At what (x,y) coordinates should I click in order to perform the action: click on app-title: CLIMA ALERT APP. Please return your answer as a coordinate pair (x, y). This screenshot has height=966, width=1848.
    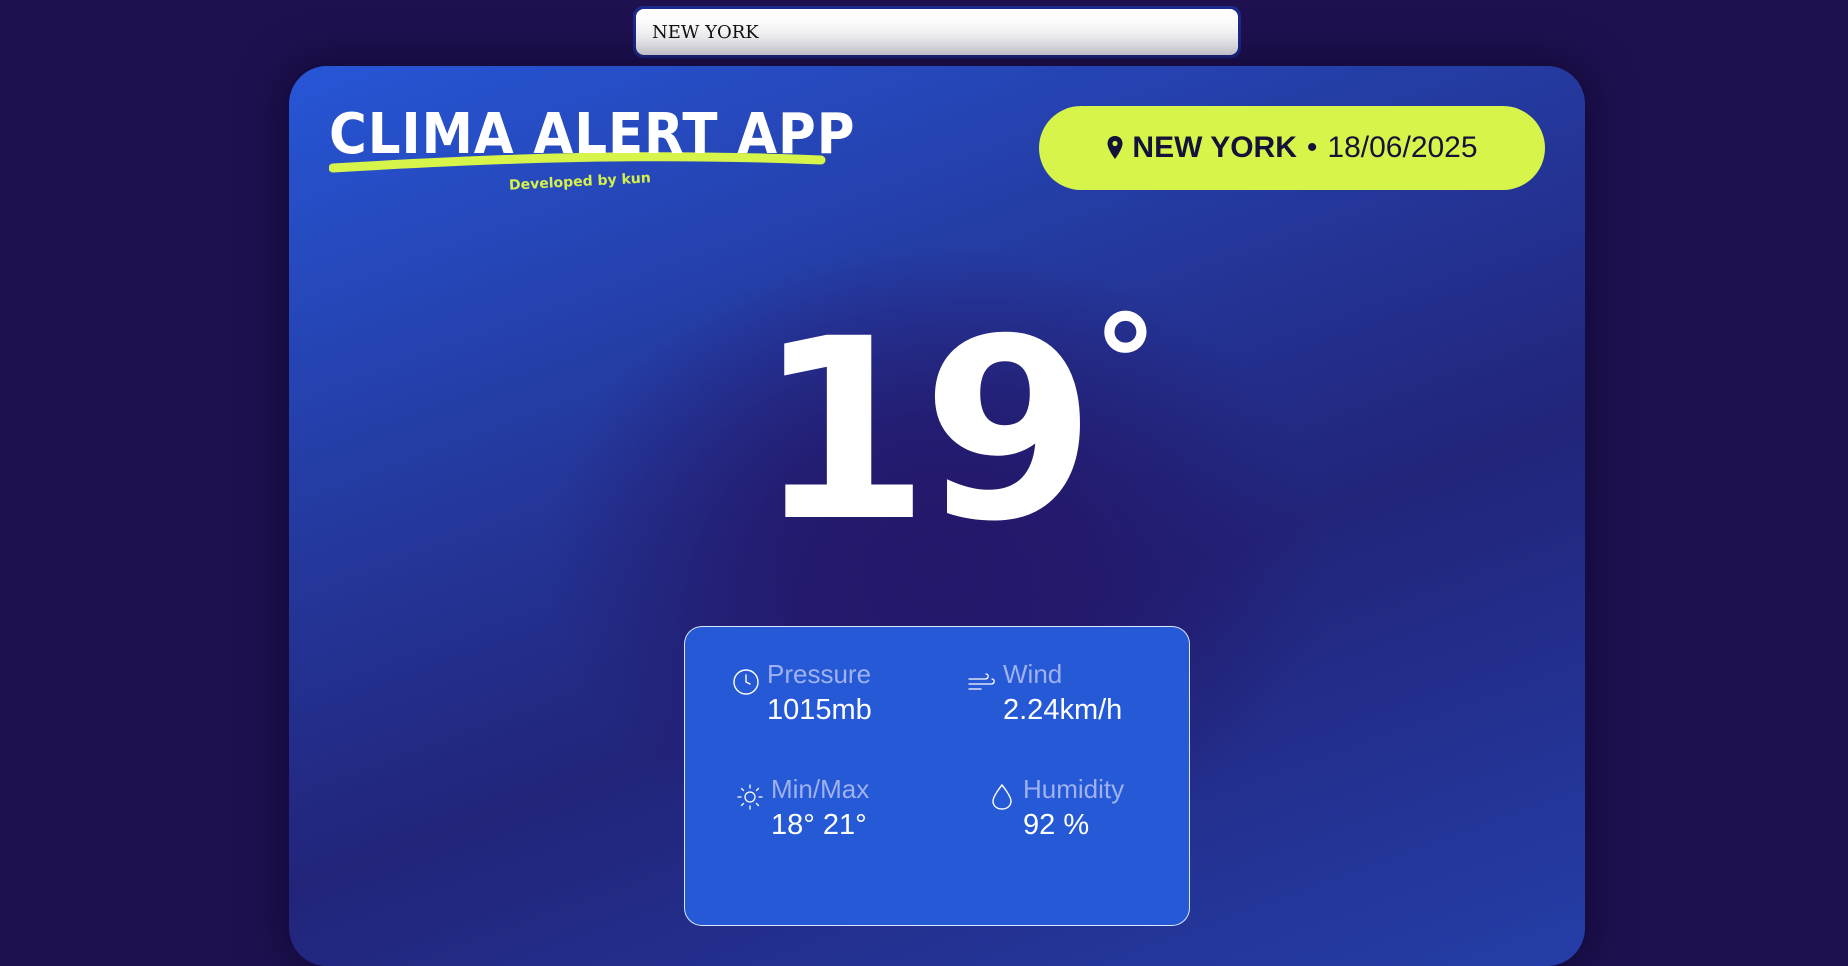
    Looking at the image, I should click on (592, 134).